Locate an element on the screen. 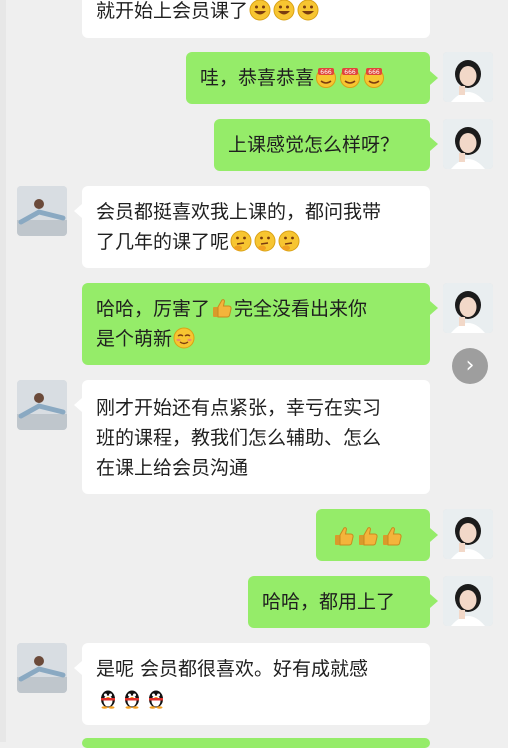 The image size is (508, 748). blush-icon is located at coordinates (184, 338).